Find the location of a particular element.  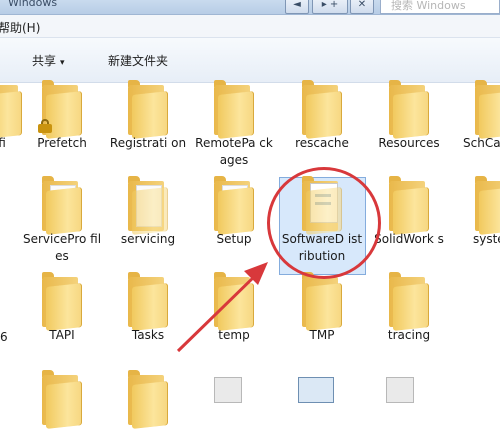

folder-item: Prefetch is located at coordinates (62, 129).